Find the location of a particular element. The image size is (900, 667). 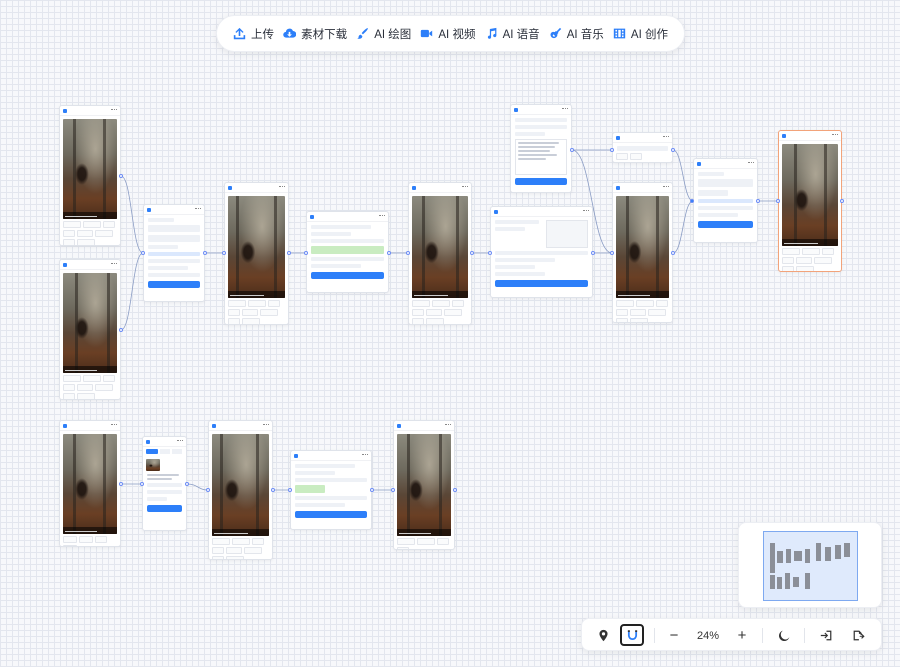

ai-voice-button: AI 语音 is located at coordinates (512, 34).